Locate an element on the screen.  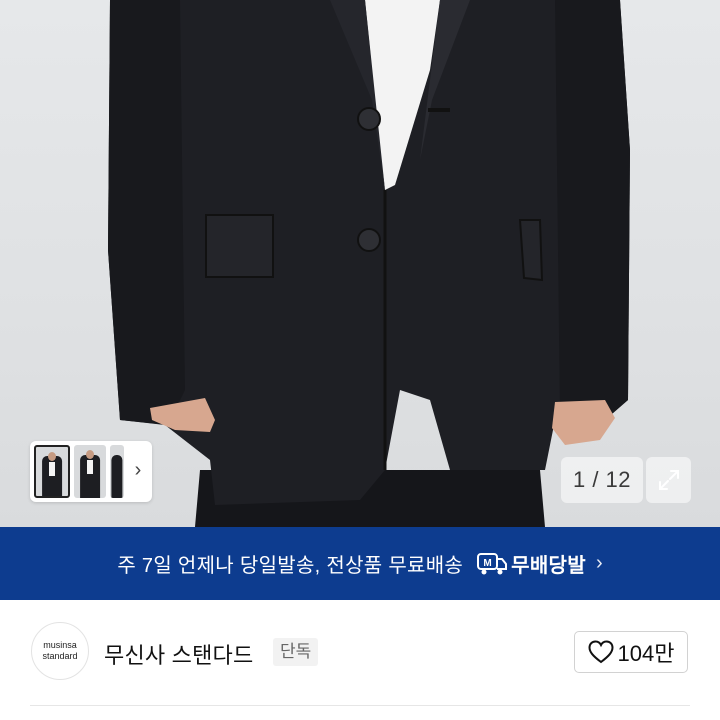
expand-icon is located at coordinates (669, 480).